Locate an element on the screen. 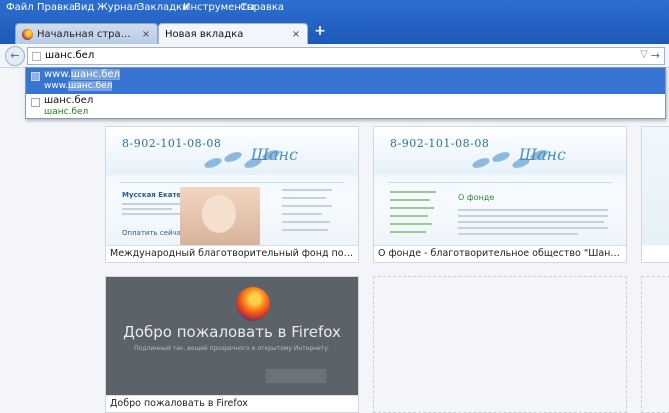  tile-thumbnail: 8-902-101-08-08 Шанс О фонде is located at coordinates (500, 186).